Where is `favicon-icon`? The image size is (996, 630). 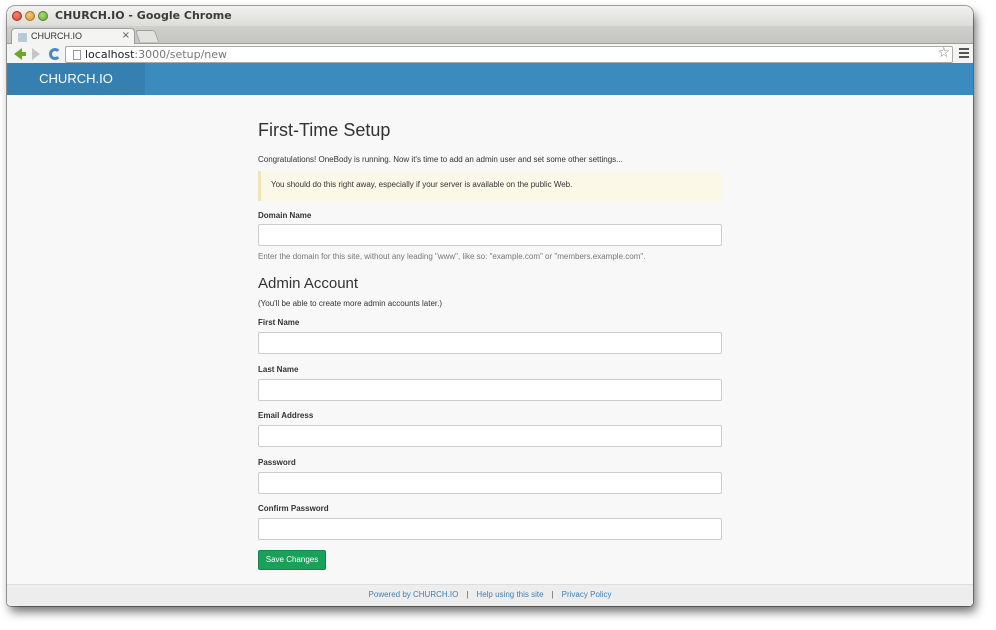 favicon-icon is located at coordinates (22, 37).